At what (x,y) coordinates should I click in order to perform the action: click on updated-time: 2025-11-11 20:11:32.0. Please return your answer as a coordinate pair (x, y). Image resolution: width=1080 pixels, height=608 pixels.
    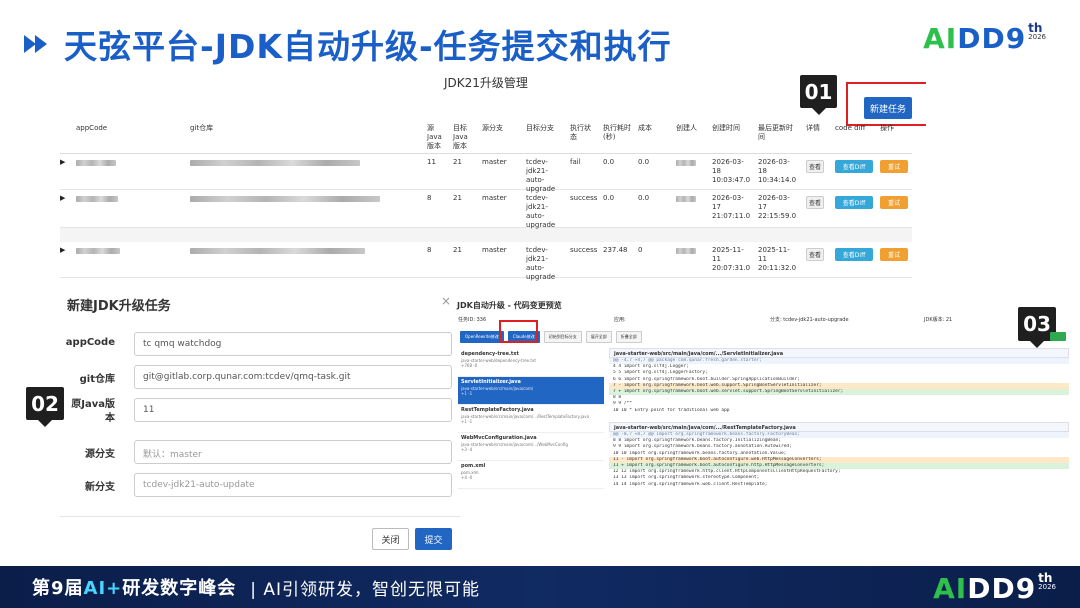
    Looking at the image, I should click on (777, 259).